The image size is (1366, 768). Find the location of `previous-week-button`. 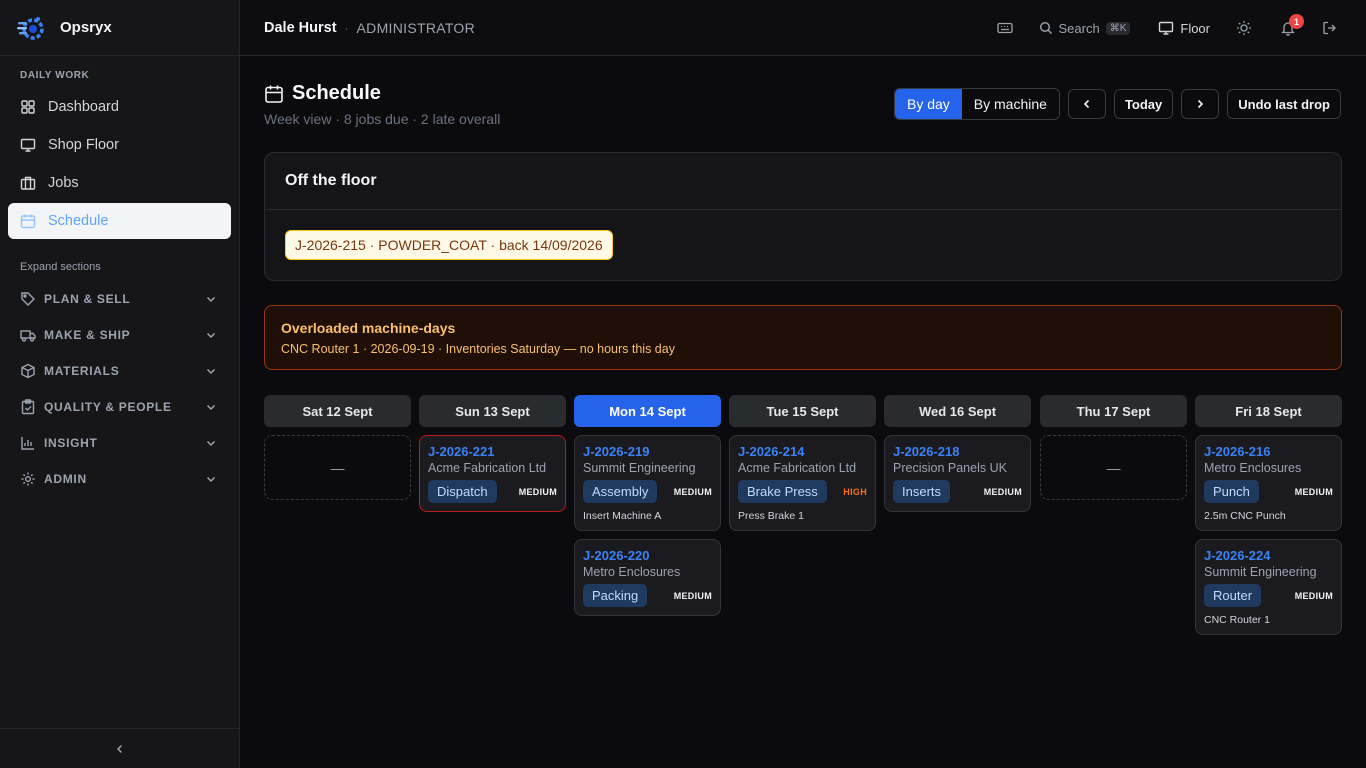

previous-week-button is located at coordinates (1086, 104).